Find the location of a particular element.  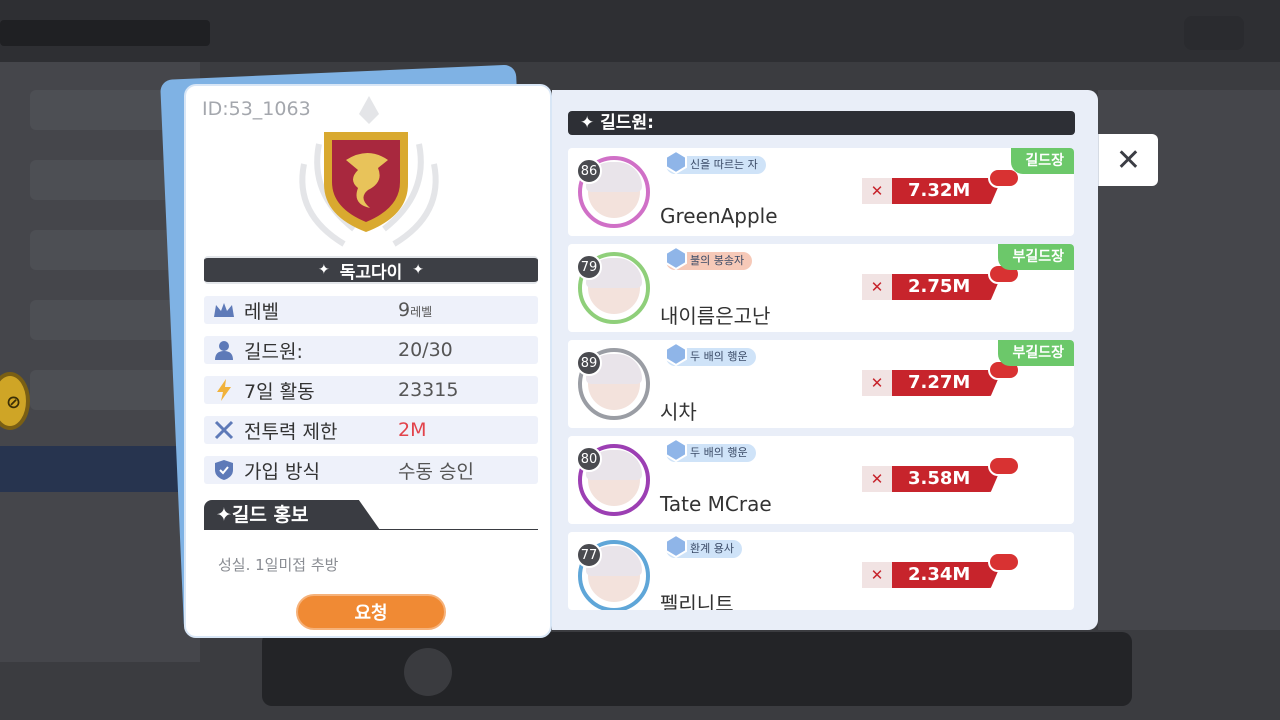

member-power-bar: ✕ 7.27M is located at coordinates (932, 383).